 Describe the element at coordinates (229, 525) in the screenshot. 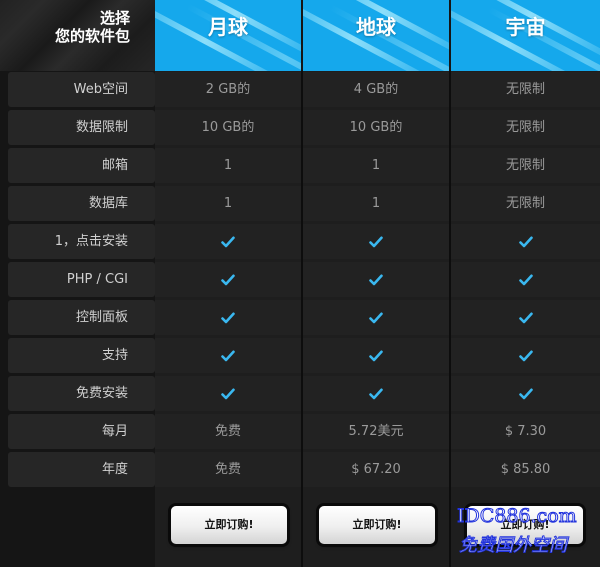

I see `order-now-button-moon: 立即订购!` at that location.